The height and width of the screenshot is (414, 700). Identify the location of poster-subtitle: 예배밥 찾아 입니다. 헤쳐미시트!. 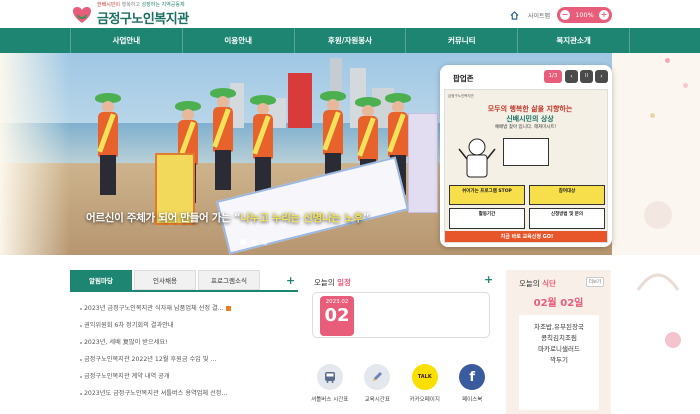
(526, 127).